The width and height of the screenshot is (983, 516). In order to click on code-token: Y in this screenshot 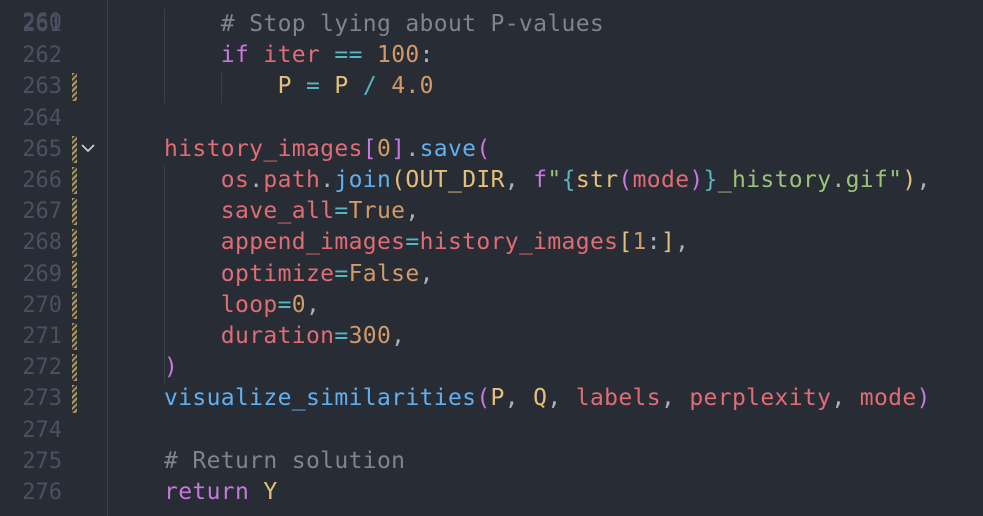, I will do `click(270, 492)`.